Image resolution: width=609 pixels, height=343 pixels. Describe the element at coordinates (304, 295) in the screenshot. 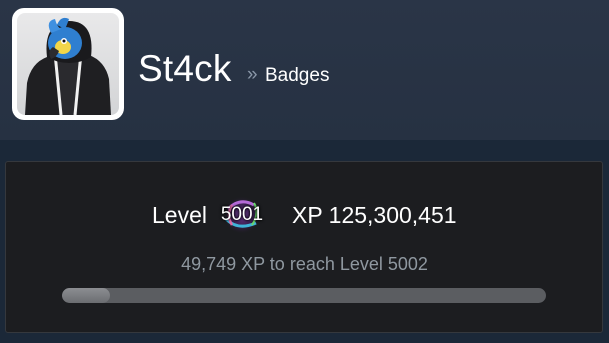

I see `level-progress-bar` at that location.